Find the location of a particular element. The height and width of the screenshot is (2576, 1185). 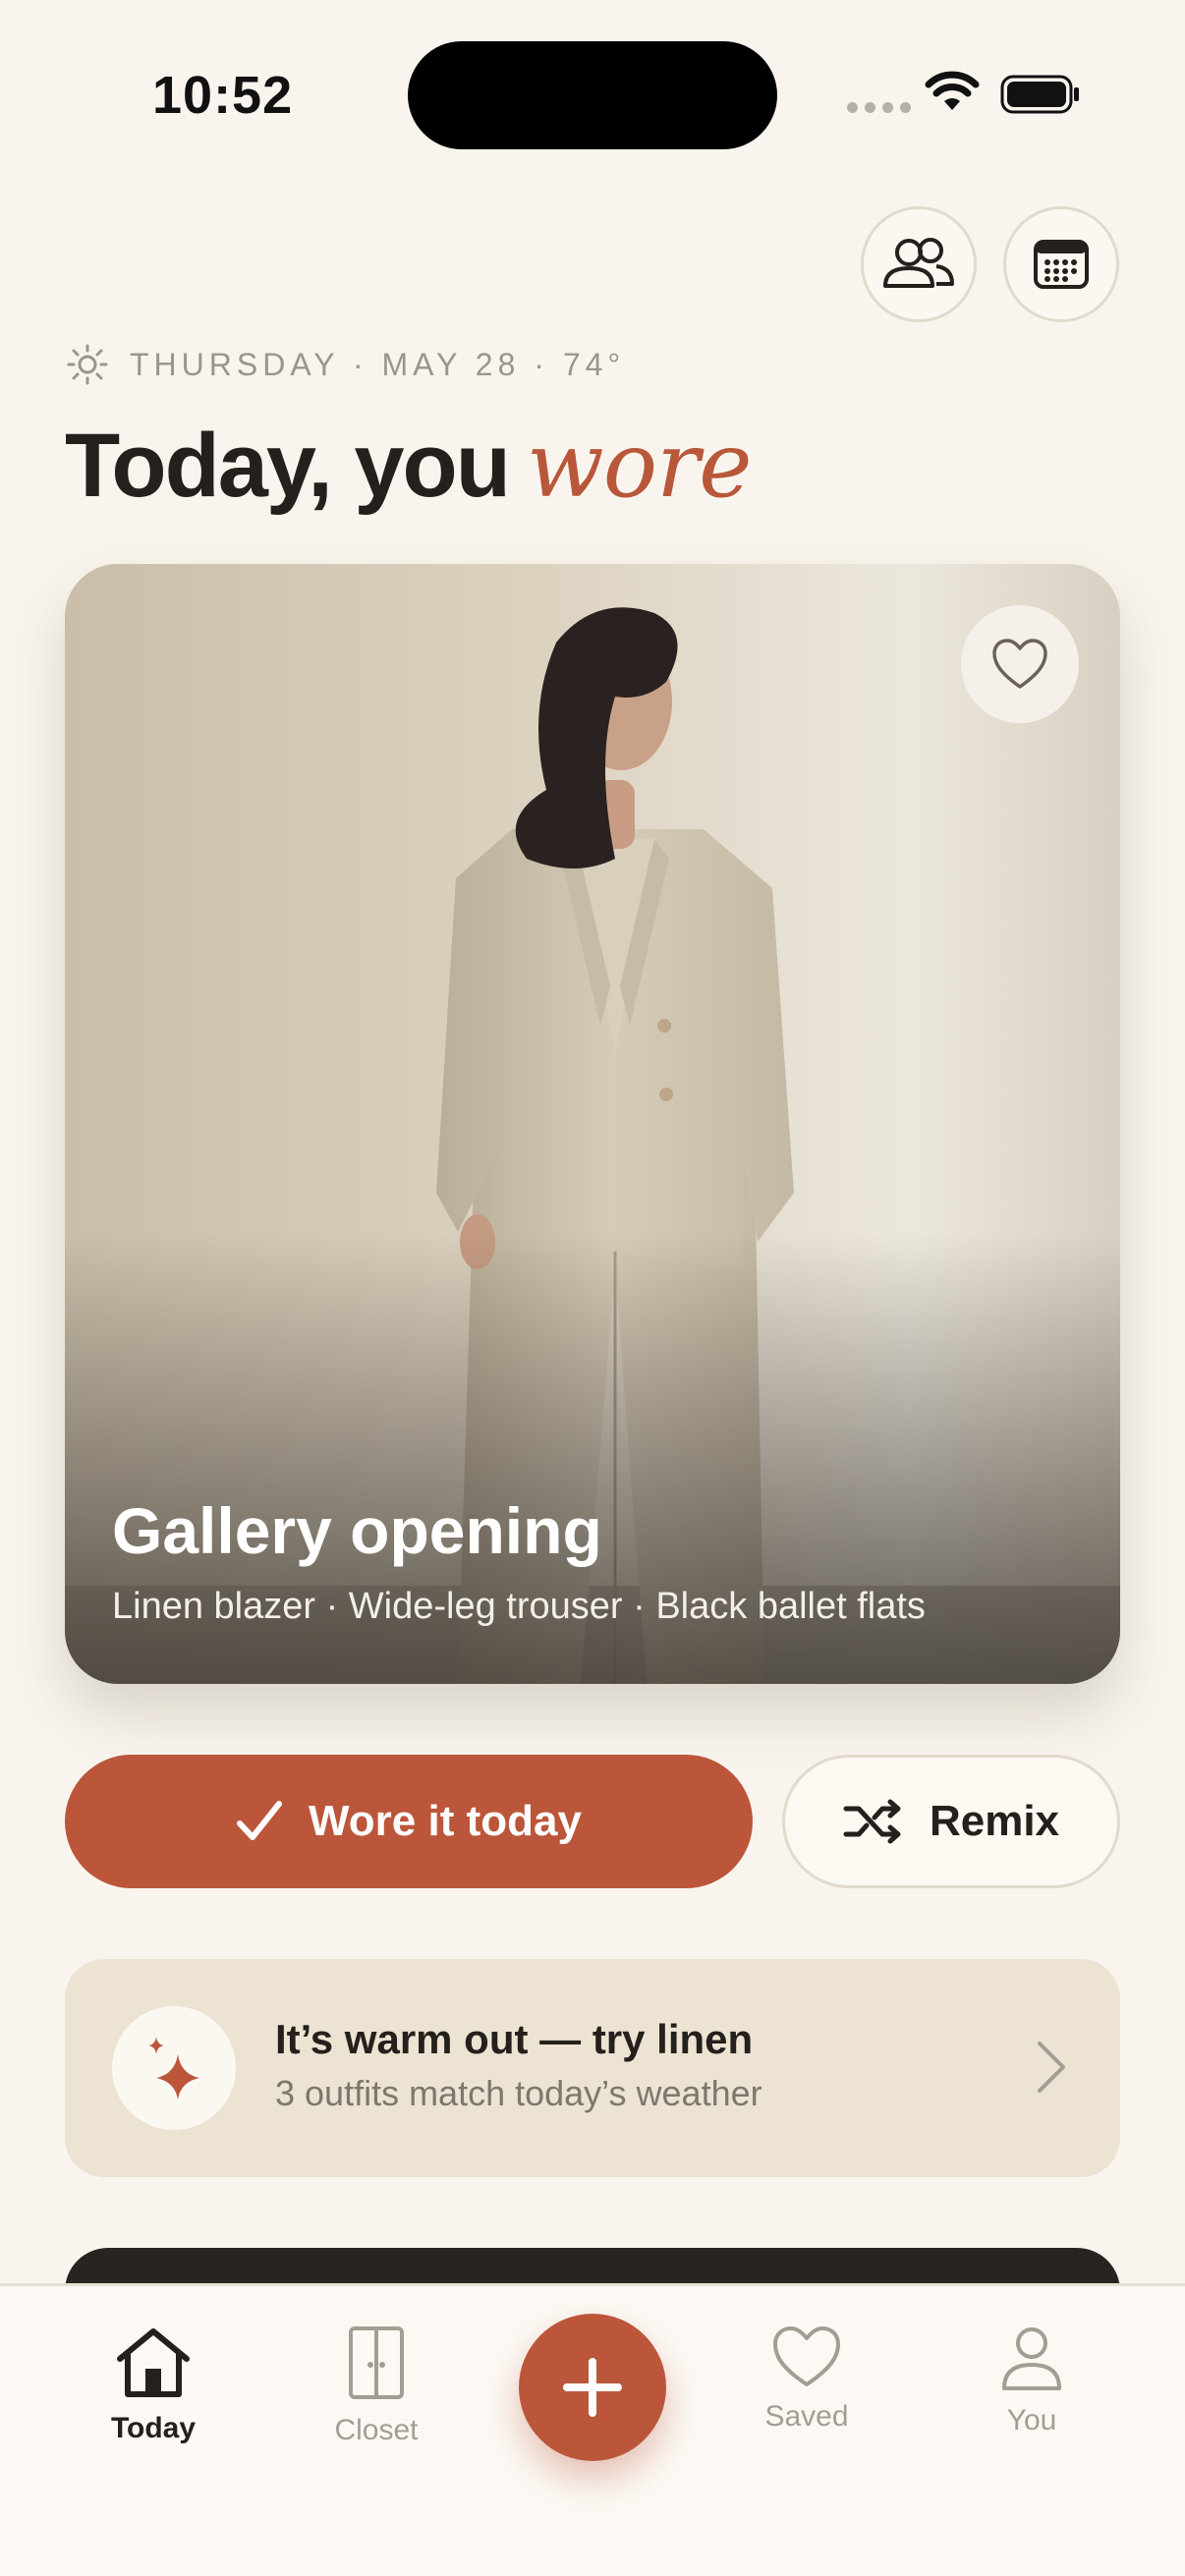

wardrobe-icon is located at coordinates (377, 2362).